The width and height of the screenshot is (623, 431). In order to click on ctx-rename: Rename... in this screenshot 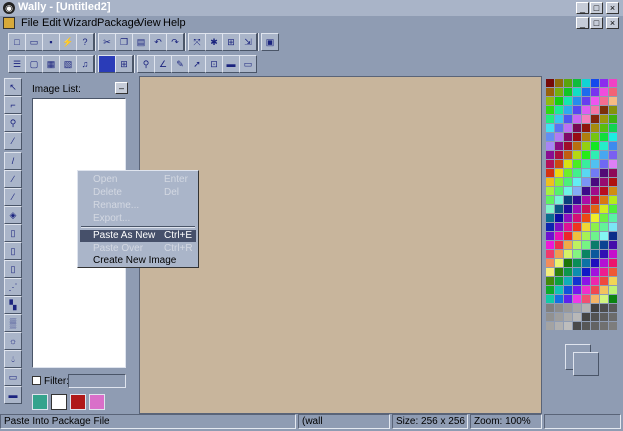, I will do `click(138, 206)`.